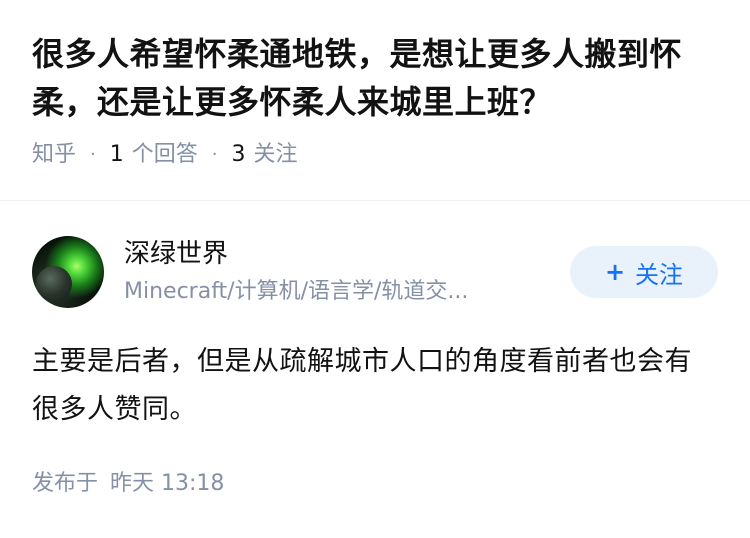 This screenshot has width=750, height=538. Describe the element at coordinates (238, 154) in the screenshot. I see `follow-count: 3` at that location.